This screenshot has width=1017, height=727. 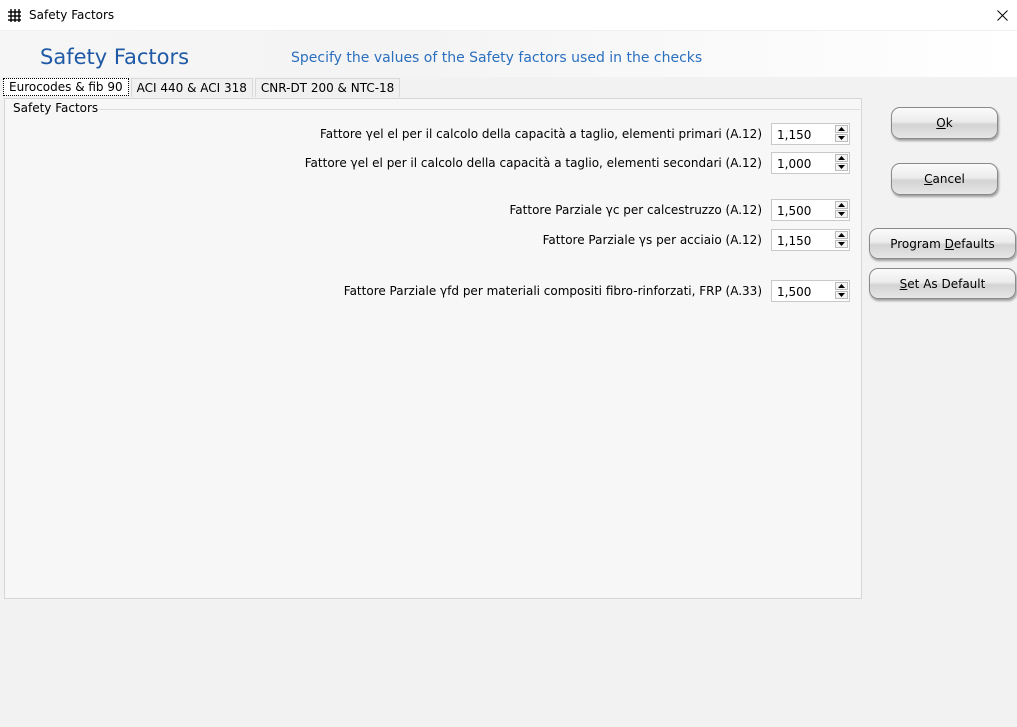 I want to click on gamma-c-input, so click(x=802, y=211).